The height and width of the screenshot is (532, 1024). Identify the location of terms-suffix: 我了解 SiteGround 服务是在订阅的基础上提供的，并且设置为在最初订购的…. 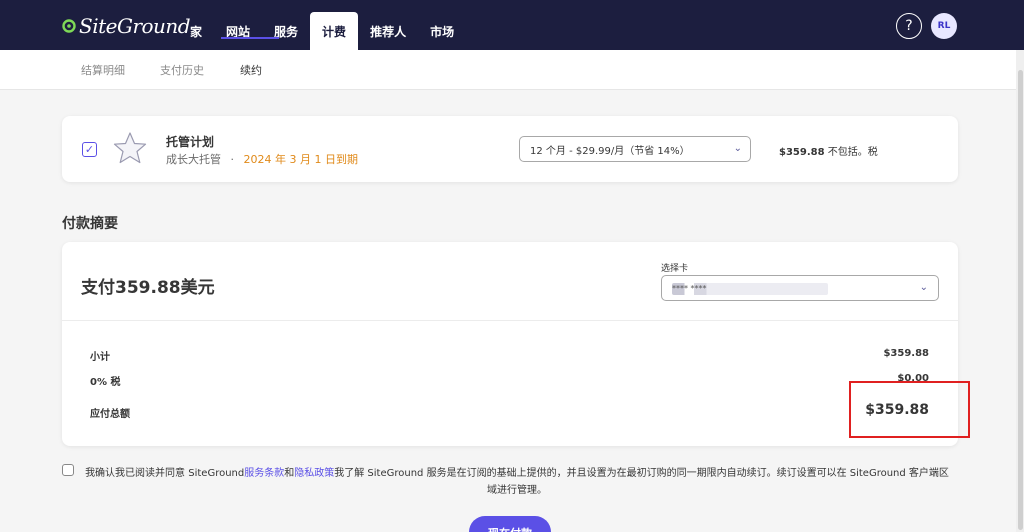
(641, 482).